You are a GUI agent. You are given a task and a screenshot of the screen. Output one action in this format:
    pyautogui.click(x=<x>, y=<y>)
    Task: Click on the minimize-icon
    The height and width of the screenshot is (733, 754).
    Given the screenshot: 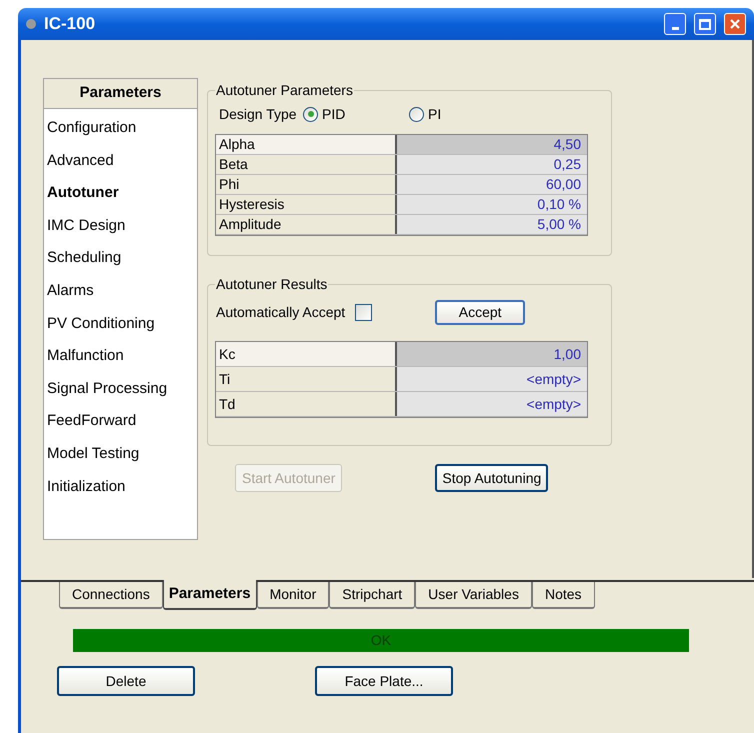 What is the action you would take?
    pyautogui.click(x=675, y=28)
    